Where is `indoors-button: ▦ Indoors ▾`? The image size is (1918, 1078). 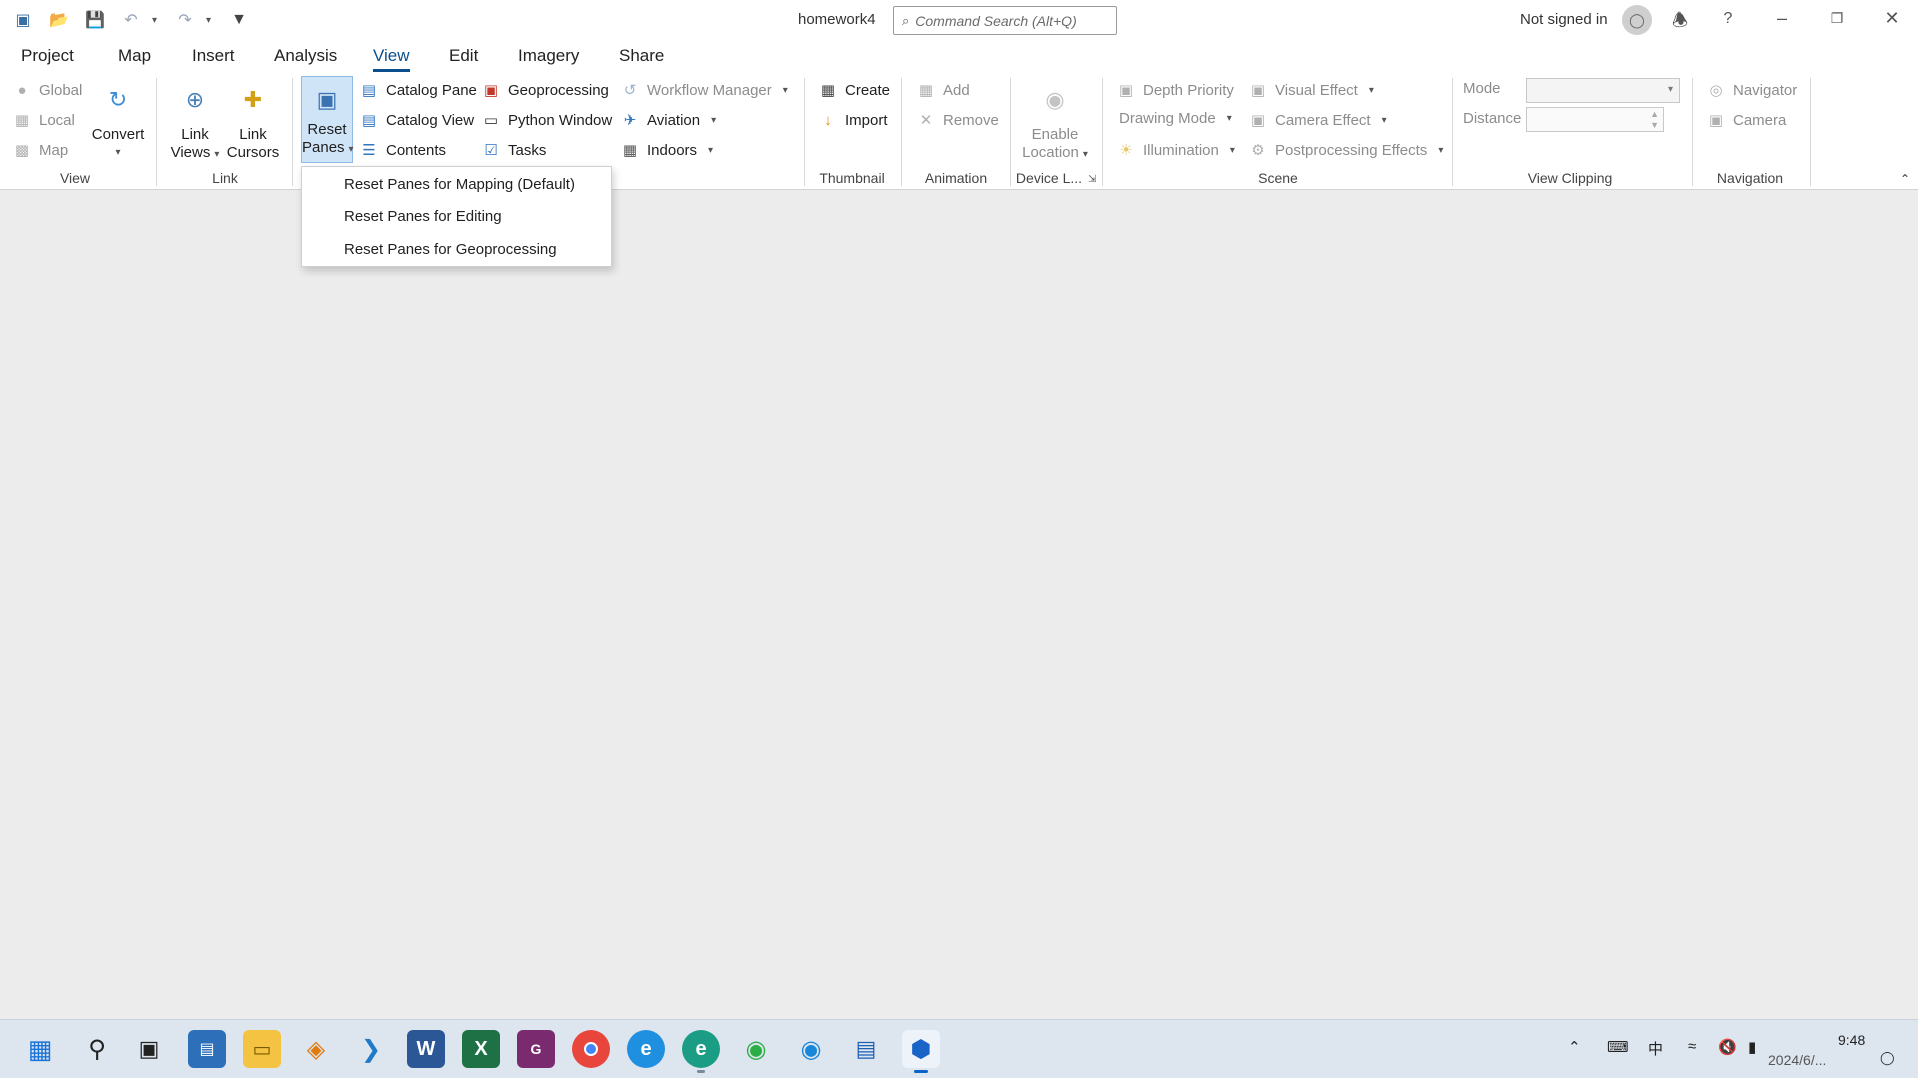 indoors-button: ▦ Indoors ▾ is located at coordinates (666, 150).